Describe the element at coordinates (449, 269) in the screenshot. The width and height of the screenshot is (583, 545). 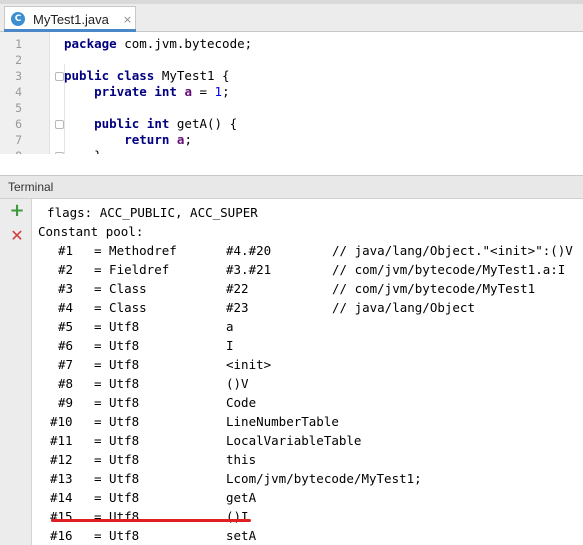
I see `pool-comment: // com/jvm/bytecode/MyTest1.a:I` at that location.